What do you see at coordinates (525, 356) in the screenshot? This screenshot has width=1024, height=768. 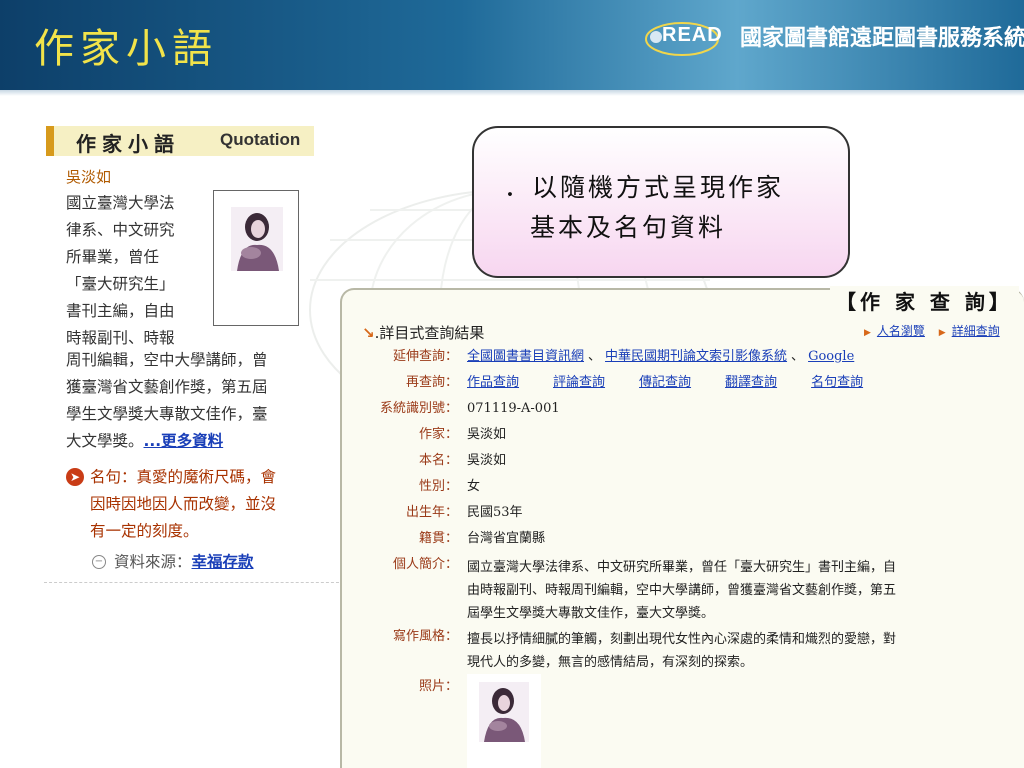 I see `extend-link-nbinet: 全國圖書書目資訊網` at bounding box center [525, 356].